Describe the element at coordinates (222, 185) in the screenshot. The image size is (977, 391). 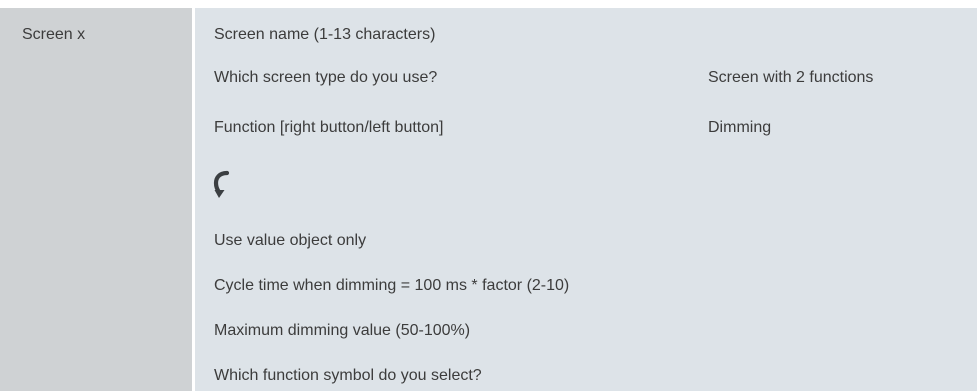
I see `curved-down-arrow-icon` at that location.